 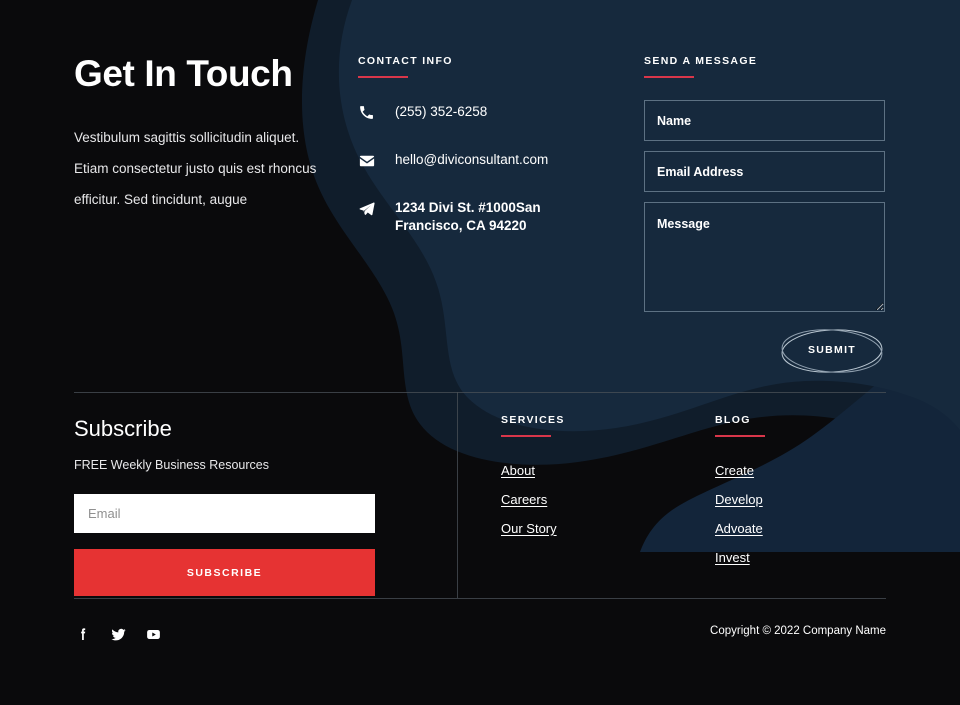 What do you see at coordinates (183, 73) in the screenshot?
I see `page-title: Get In Touch` at bounding box center [183, 73].